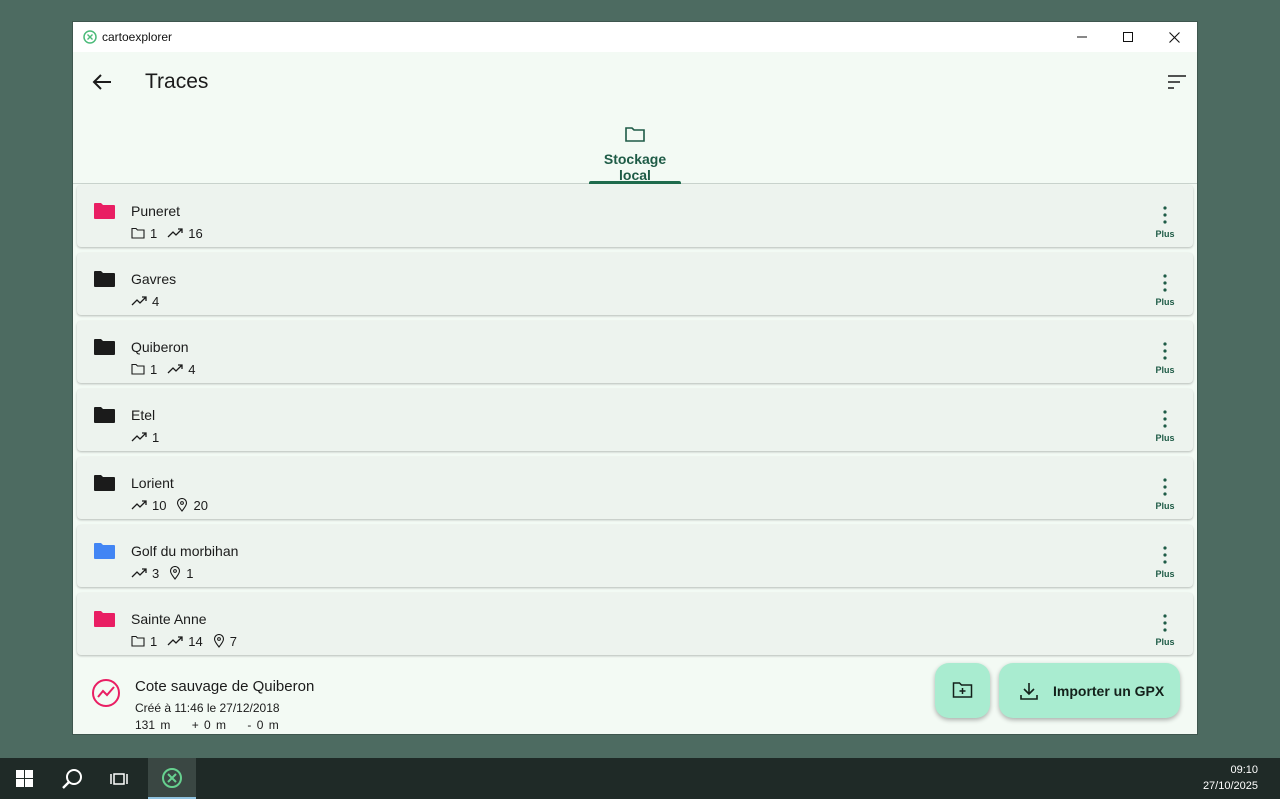 This screenshot has width=1280, height=799. I want to click on track-name: Cote sauvage de Quiberon, so click(225, 686).